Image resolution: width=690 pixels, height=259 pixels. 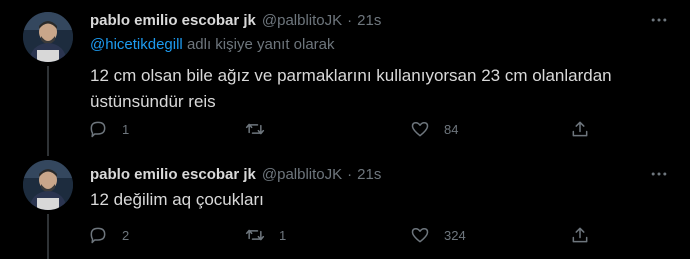 I want to click on retweet-button, so click(x=262, y=129).